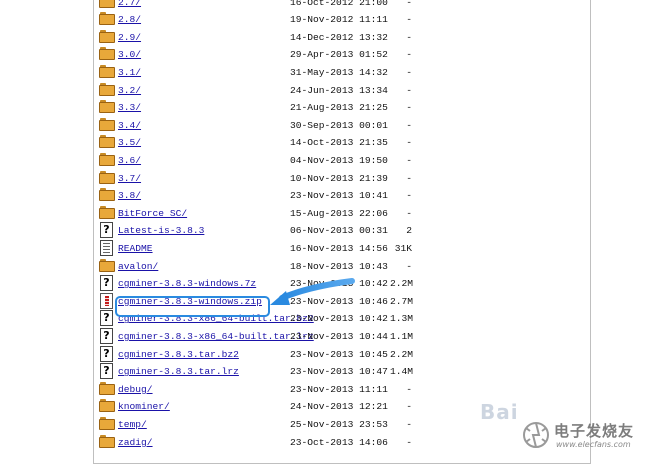  What do you see at coordinates (339, 90) in the screenshot?
I see `modified-date: 24-Jun-2013 13:34` at bounding box center [339, 90].